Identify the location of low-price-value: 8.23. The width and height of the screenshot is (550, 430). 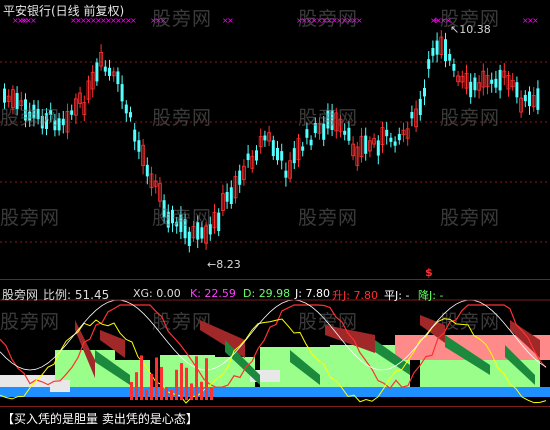
(228, 264).